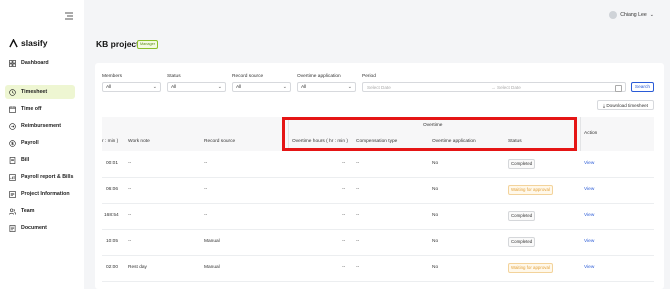 The height and width of the screenshot is (289, 670). I want to click on sidebar-item-label: Bill, so click(25, 160).